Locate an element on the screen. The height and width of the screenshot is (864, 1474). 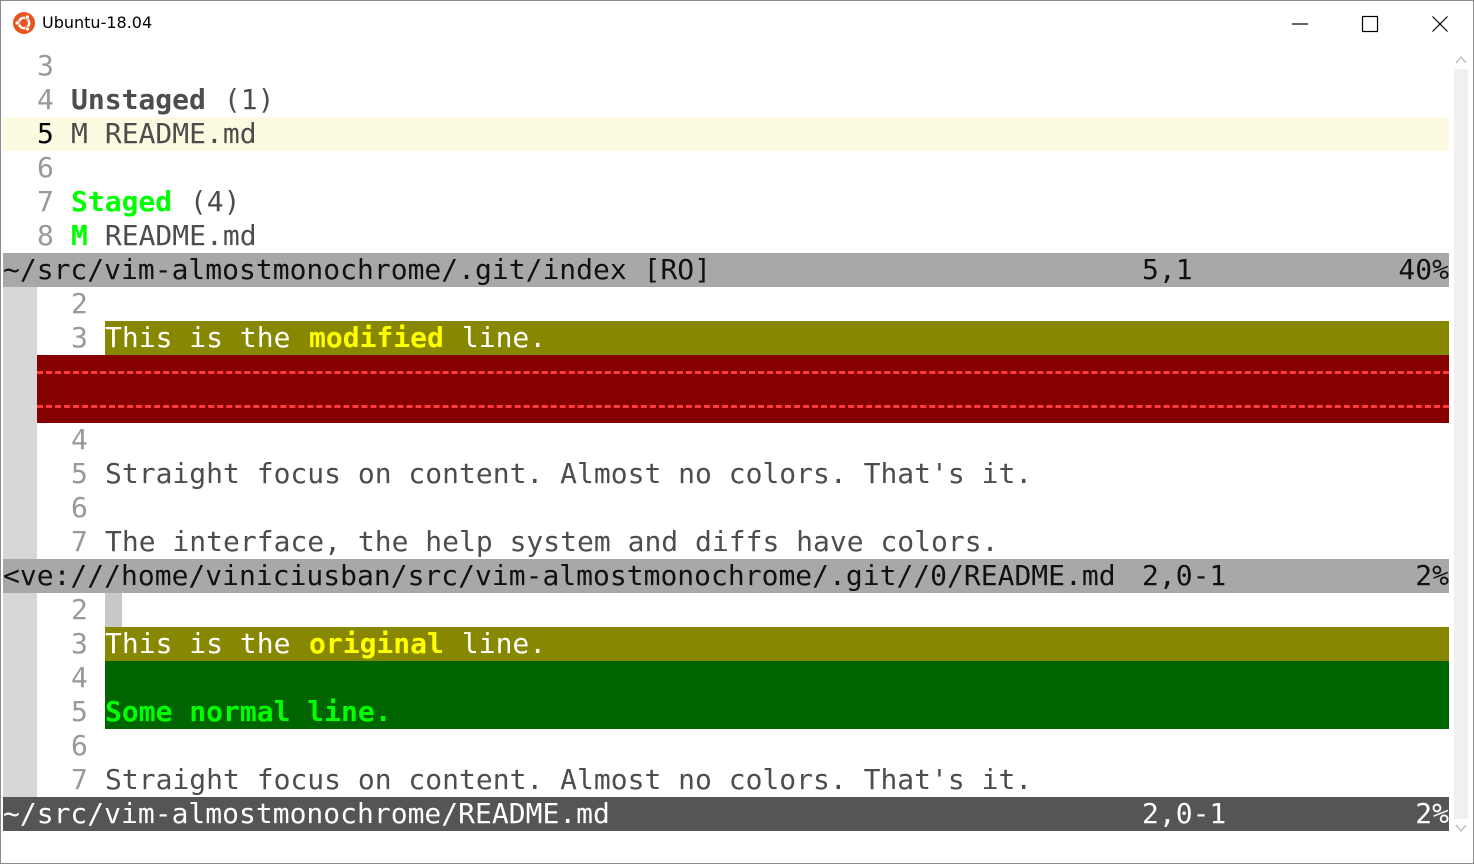
diff-text-changed: original is located at coordinates (376, 643).